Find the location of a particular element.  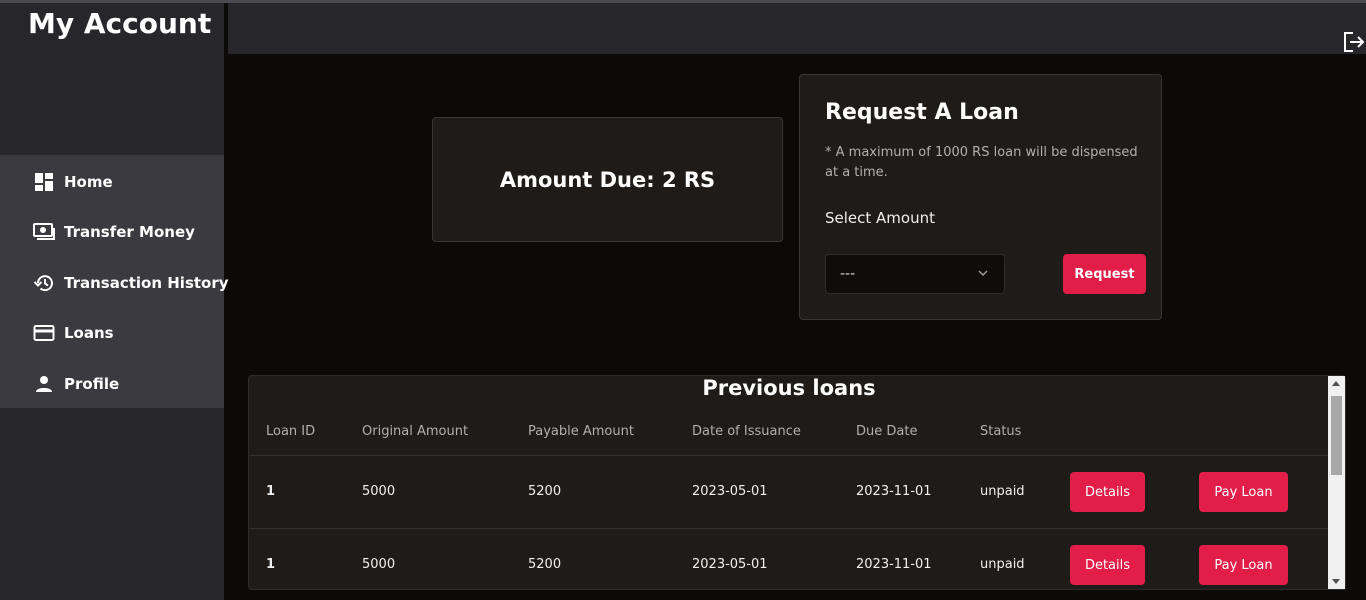

column-header-loan-id: Loan ID is located at coordinates (291, 431).